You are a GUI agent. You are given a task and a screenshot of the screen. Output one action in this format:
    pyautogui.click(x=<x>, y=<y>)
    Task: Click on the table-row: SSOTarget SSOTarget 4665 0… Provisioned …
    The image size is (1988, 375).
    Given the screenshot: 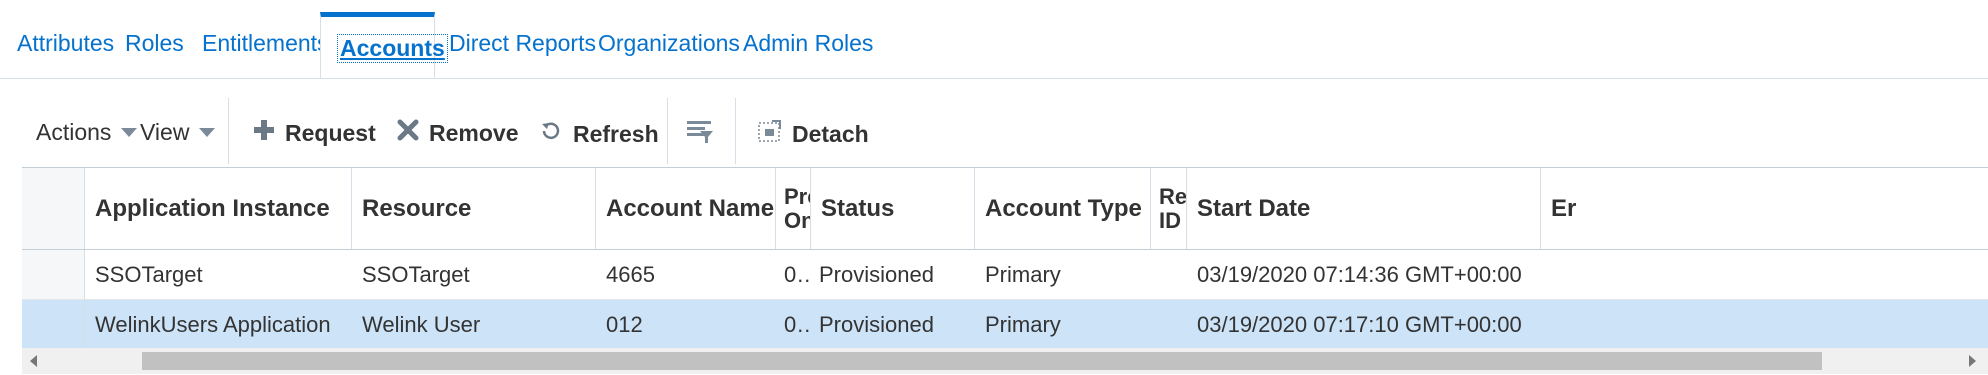 What is the action you would take?
    pyautogui.click(x=1005, y=275)
    